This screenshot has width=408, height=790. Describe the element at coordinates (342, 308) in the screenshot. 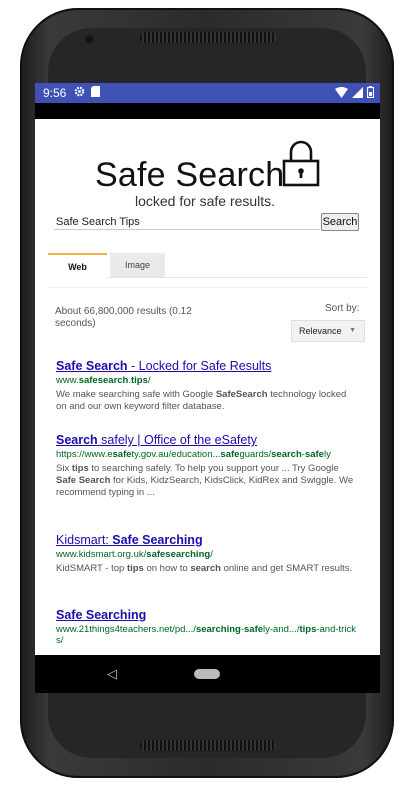

I see `sort-label: Sort by:` at that location.